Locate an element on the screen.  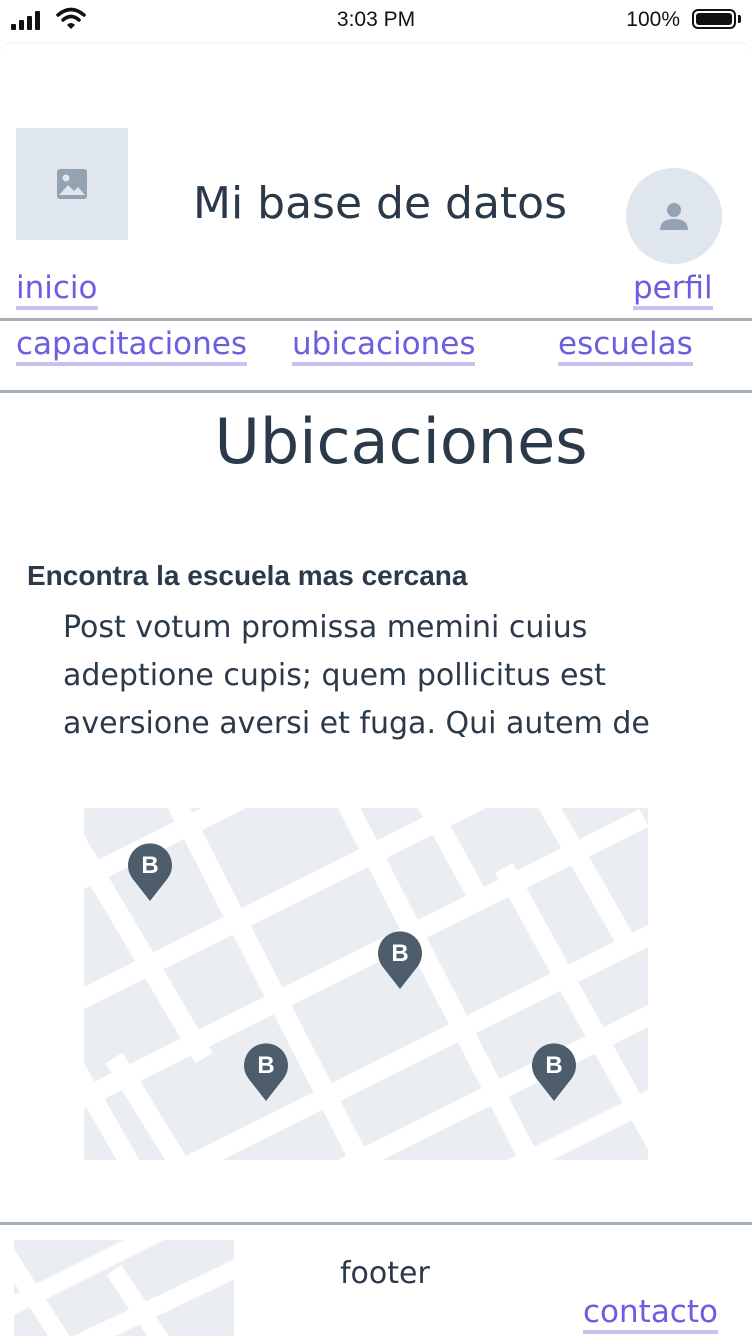
battery-level is located at coordinates (714, 19).